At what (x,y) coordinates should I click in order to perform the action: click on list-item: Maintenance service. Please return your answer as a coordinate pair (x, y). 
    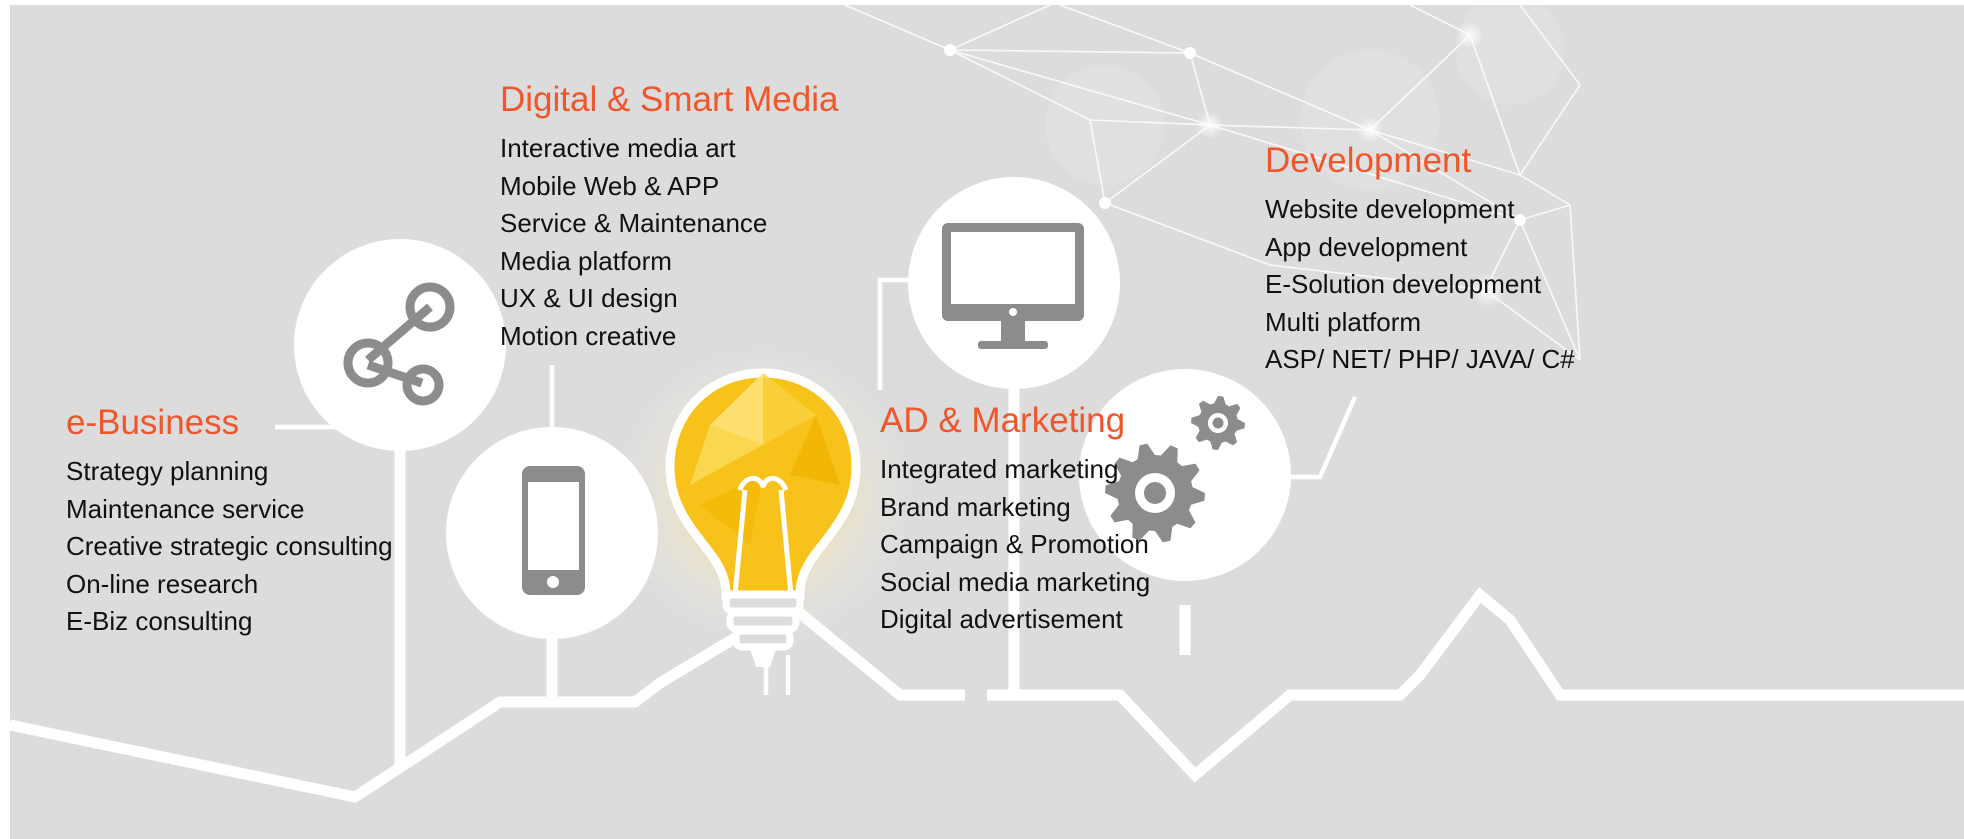
    Looking at the image, I should click on (185, 508).